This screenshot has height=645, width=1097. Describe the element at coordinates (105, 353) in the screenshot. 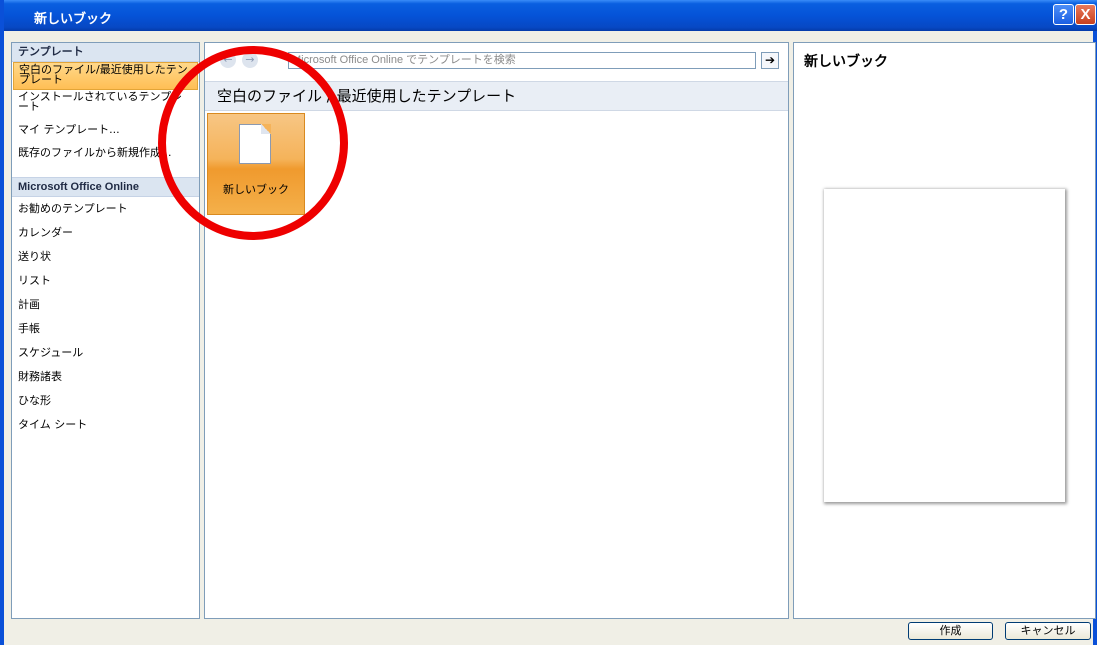

I see `category-schedule: スケジュール` at that location.